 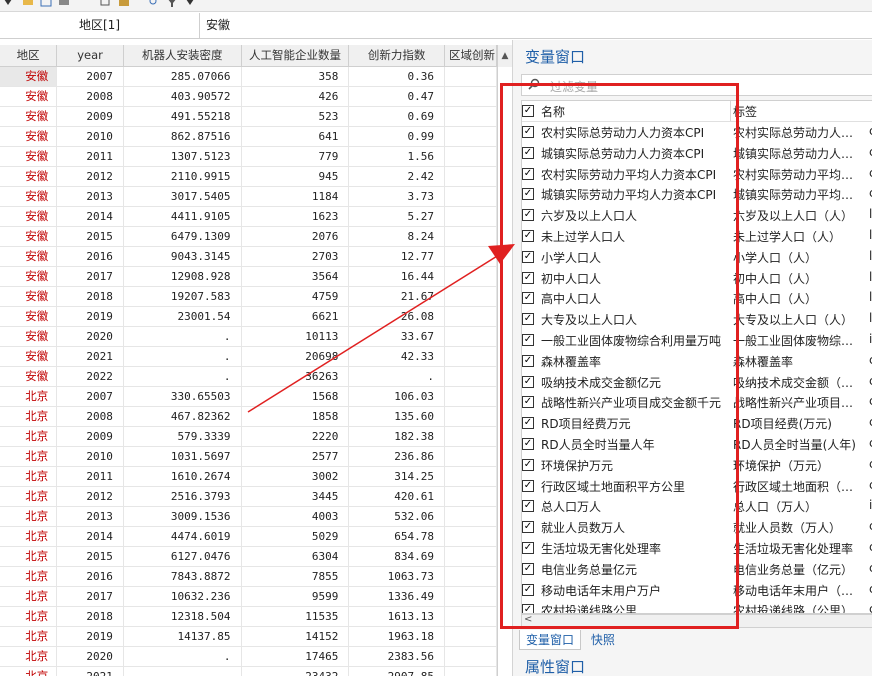 I want to click on cell-robot-density: 467.82362, so click(x=182, y=416).